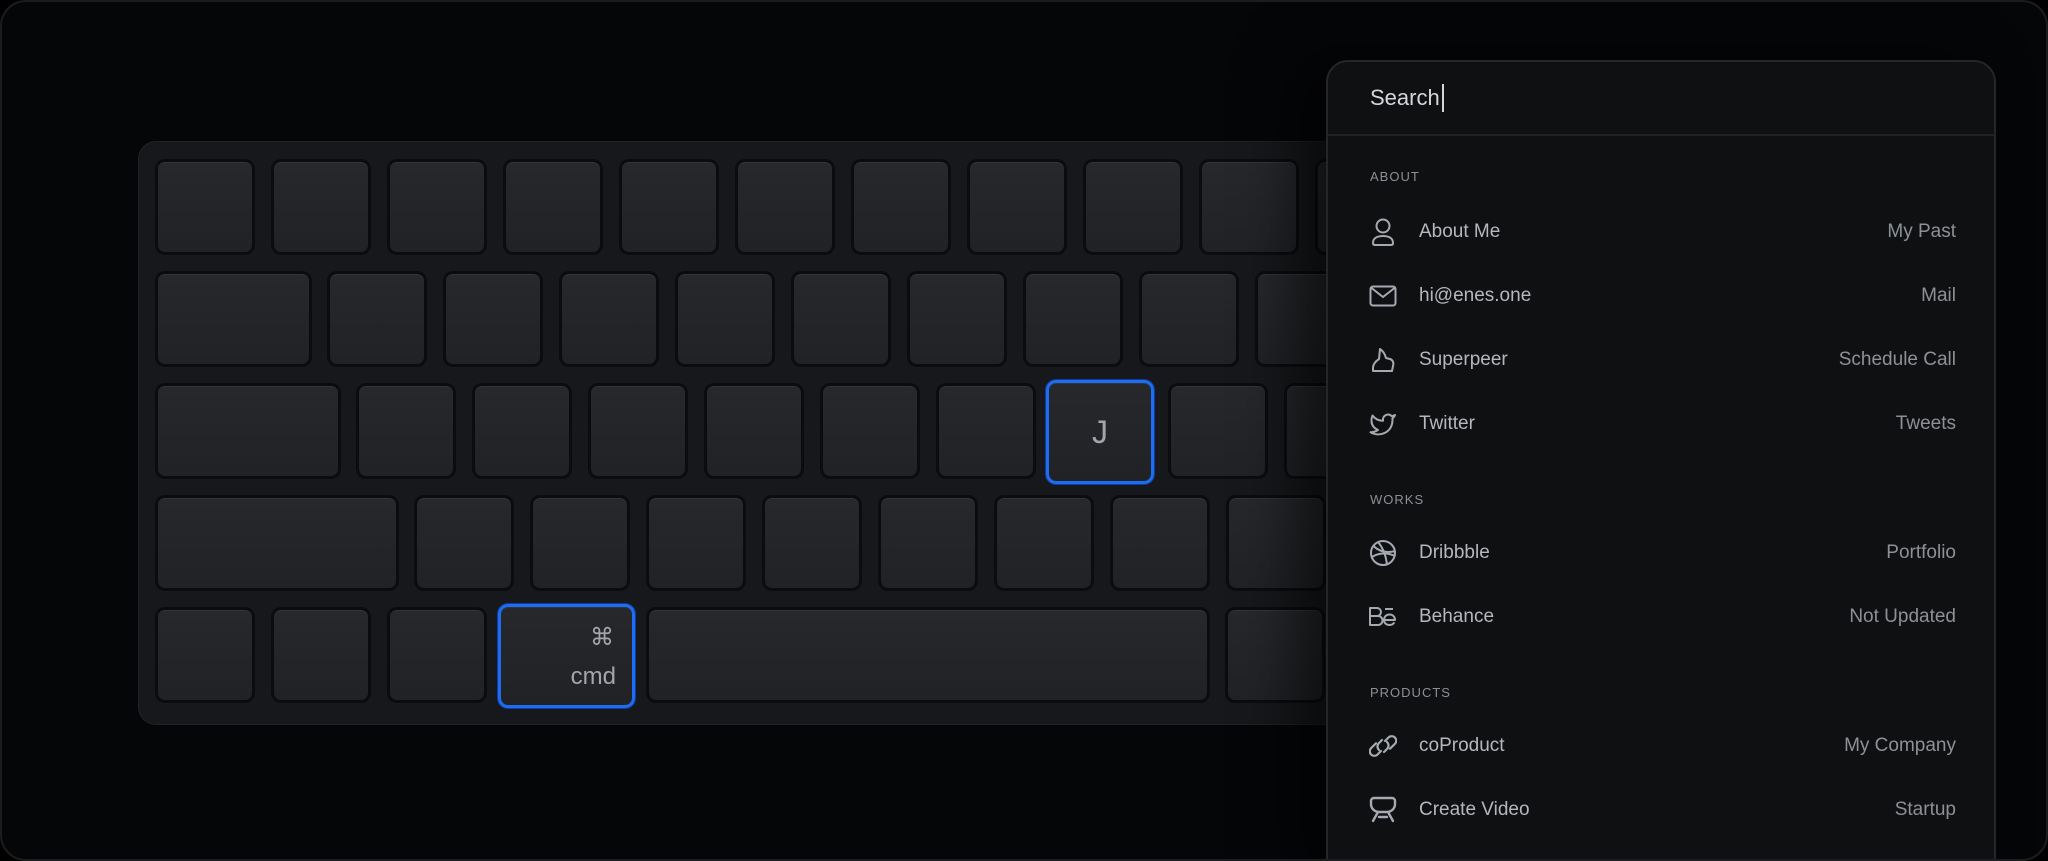 Image resolution: width=2048 pixels, height=861 pixels. Describe the element at coordinates (1405, 98) in the screenshot. I see `search-input: Search` at that location.